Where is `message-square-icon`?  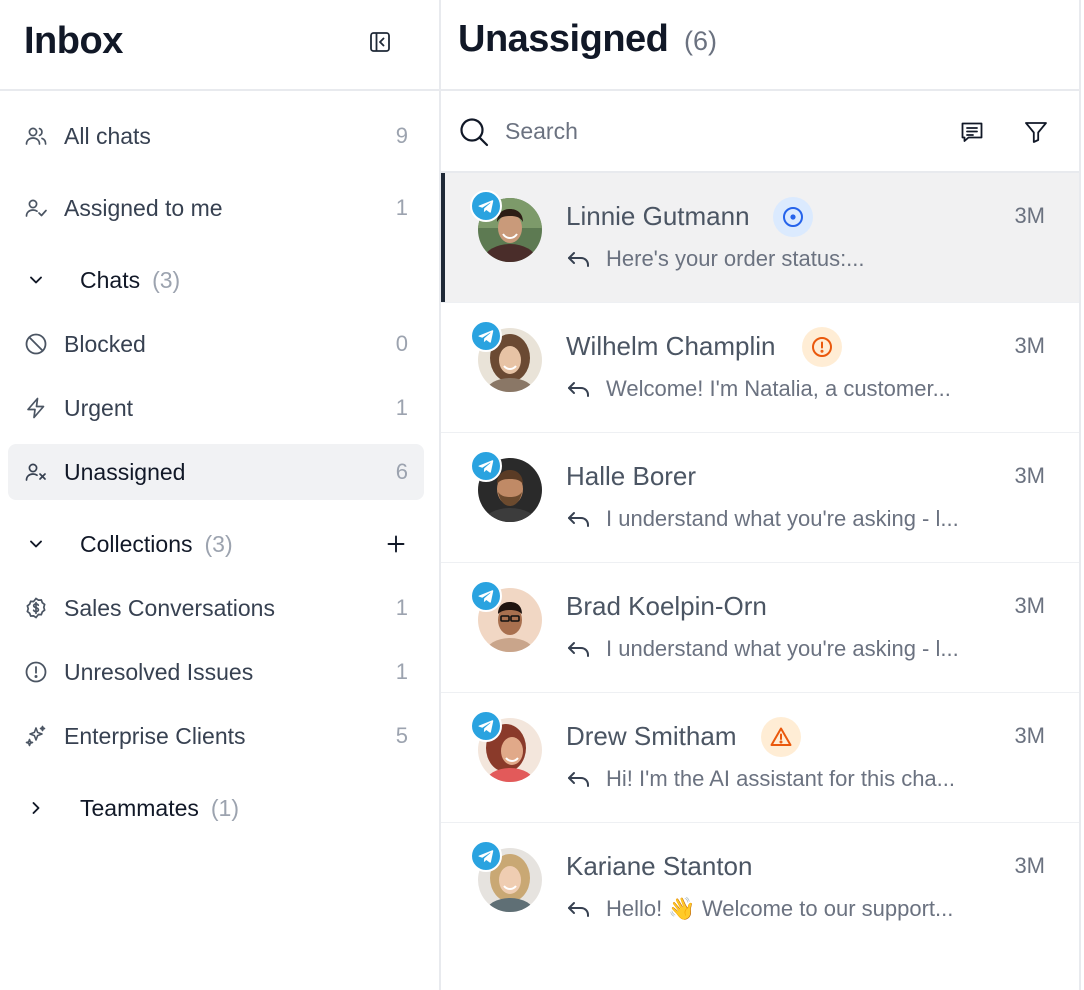 message-square-icon is located at coordinates (972, 132).